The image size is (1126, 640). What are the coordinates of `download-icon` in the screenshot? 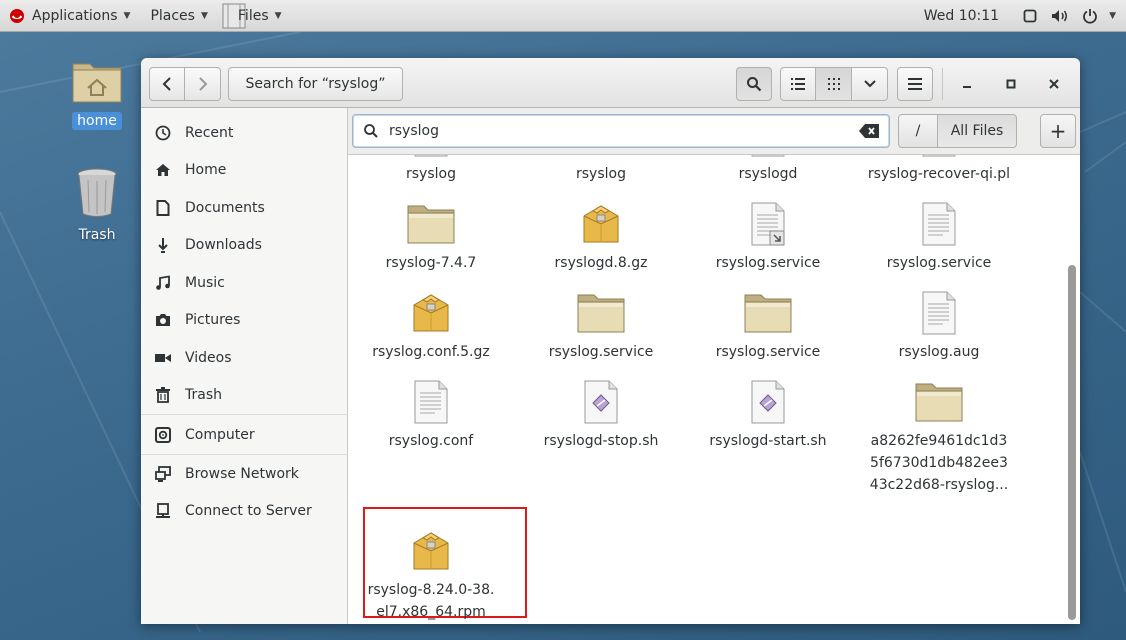 It's located at (163, 245).